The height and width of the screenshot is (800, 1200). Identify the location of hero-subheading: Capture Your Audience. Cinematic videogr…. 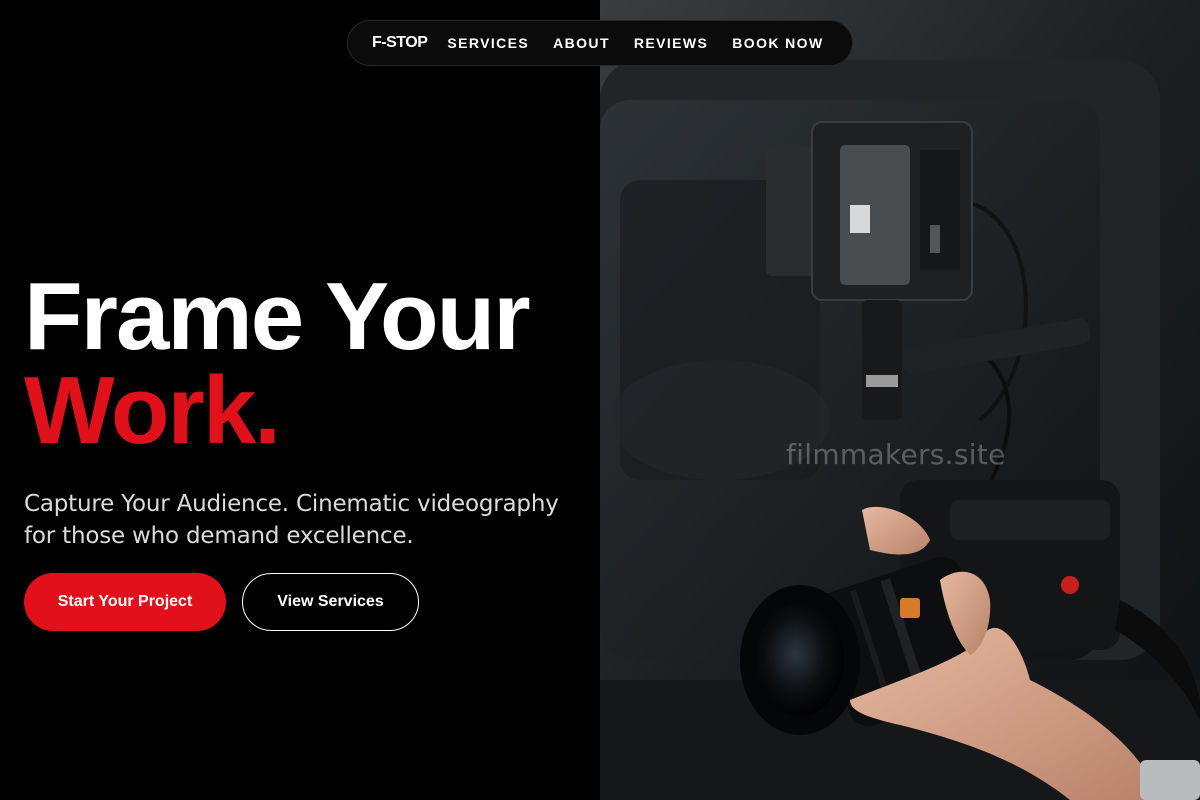
(291, 520).